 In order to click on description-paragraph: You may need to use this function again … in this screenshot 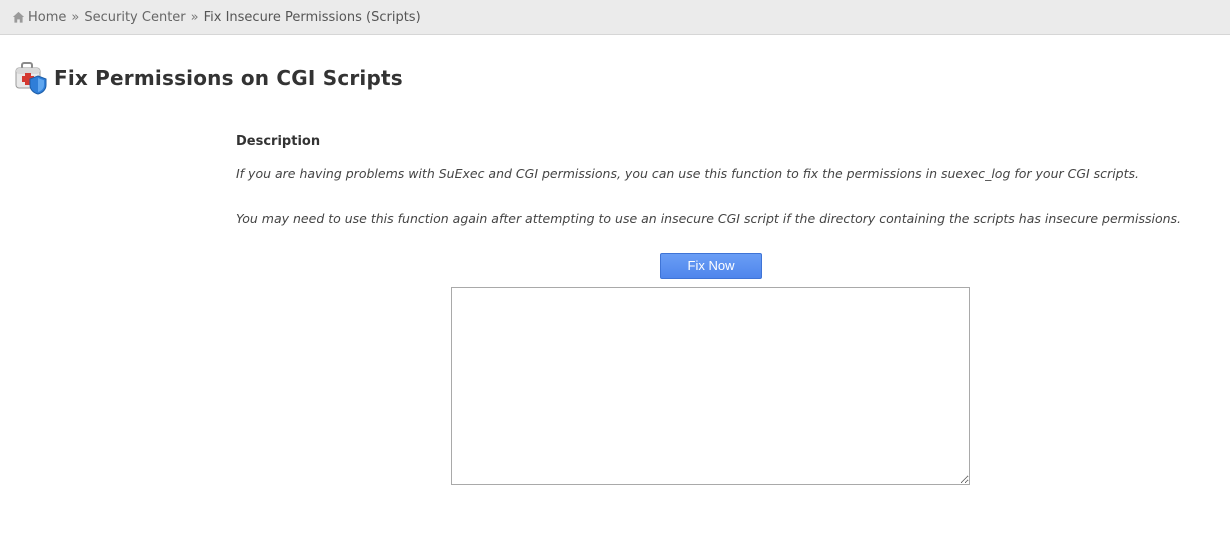, I will do `click(709, 218)`.